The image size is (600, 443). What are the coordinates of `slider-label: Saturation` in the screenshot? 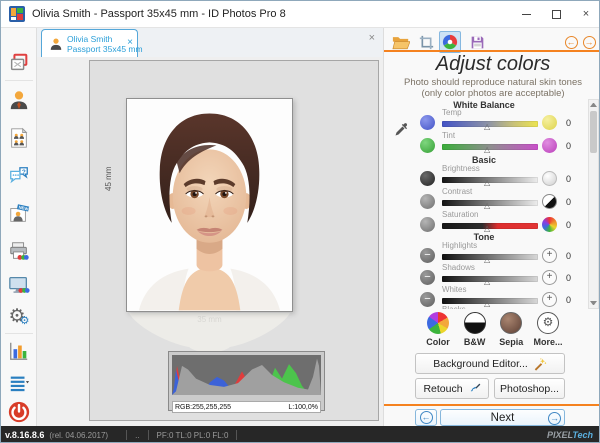 It's located at (460, 214).